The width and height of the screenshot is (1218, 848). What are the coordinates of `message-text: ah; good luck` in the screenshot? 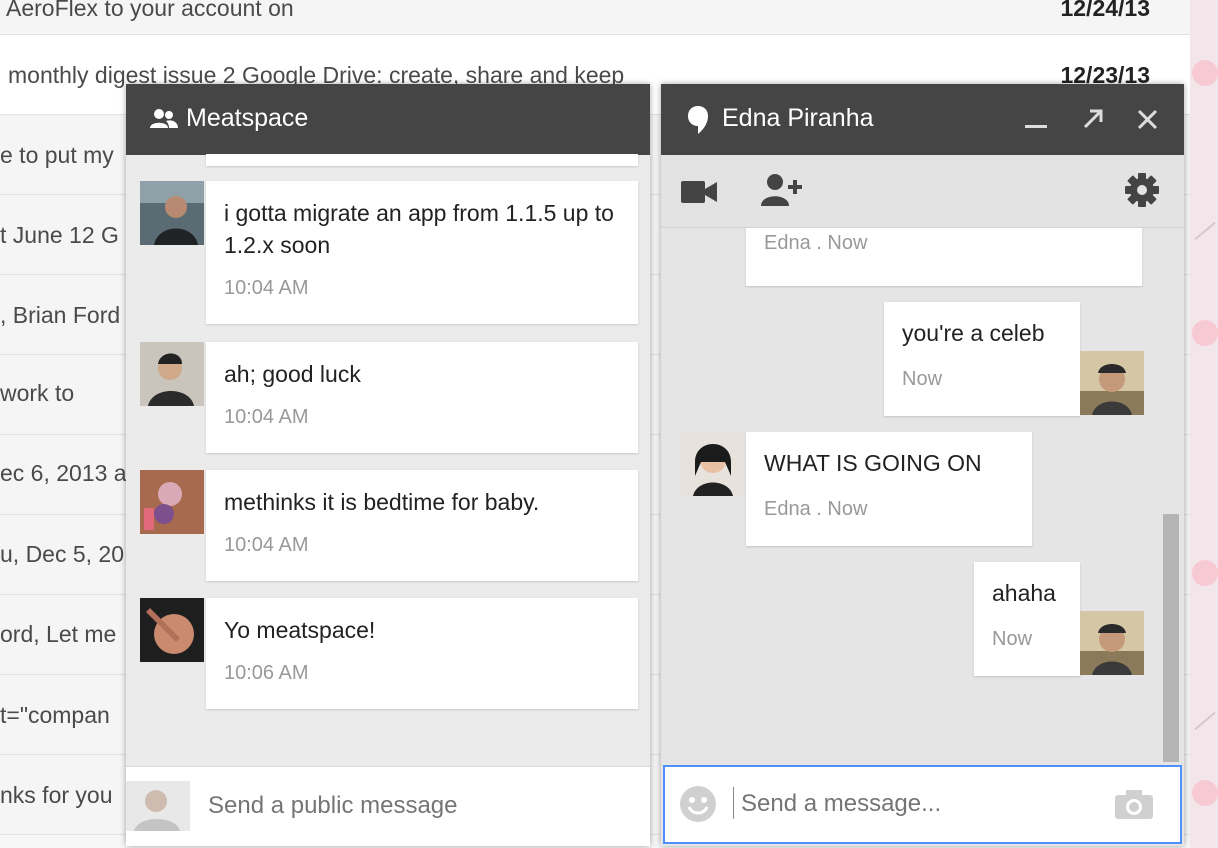 It's located at (292, 374).